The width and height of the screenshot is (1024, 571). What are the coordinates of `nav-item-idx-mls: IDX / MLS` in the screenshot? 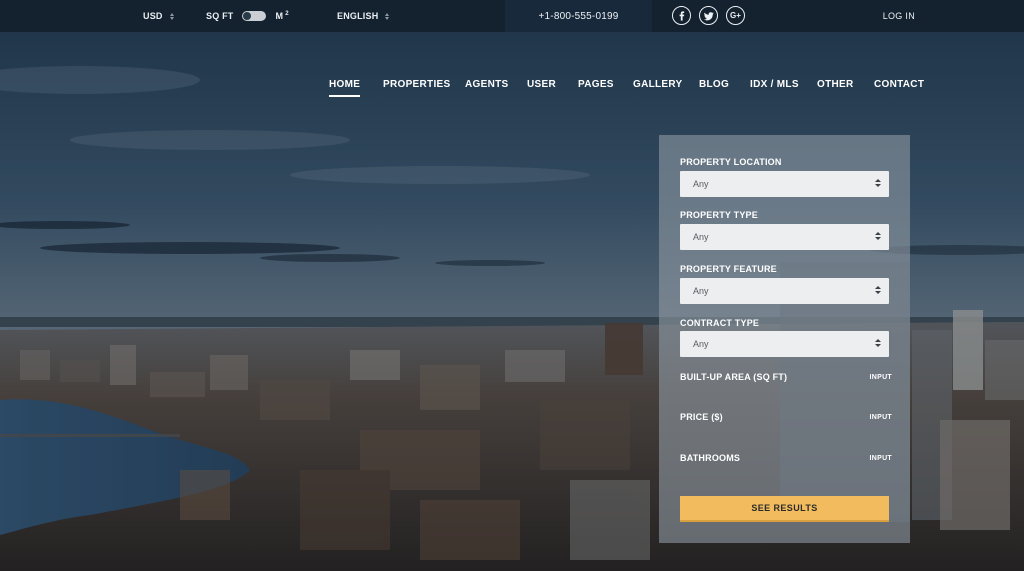 It's located at (774, 84).